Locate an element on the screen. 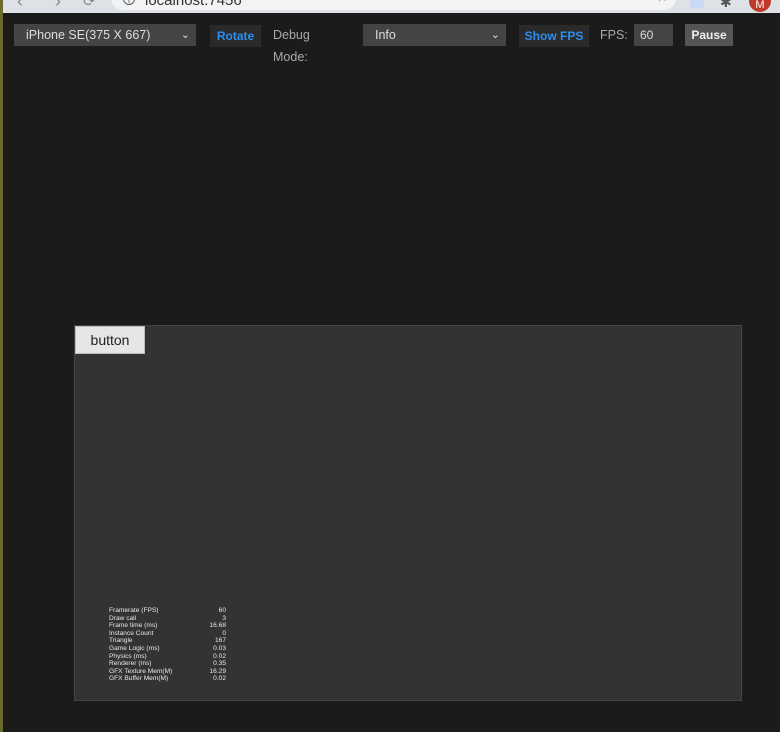  profile-avatar: M is located at coordinates (760, 6).